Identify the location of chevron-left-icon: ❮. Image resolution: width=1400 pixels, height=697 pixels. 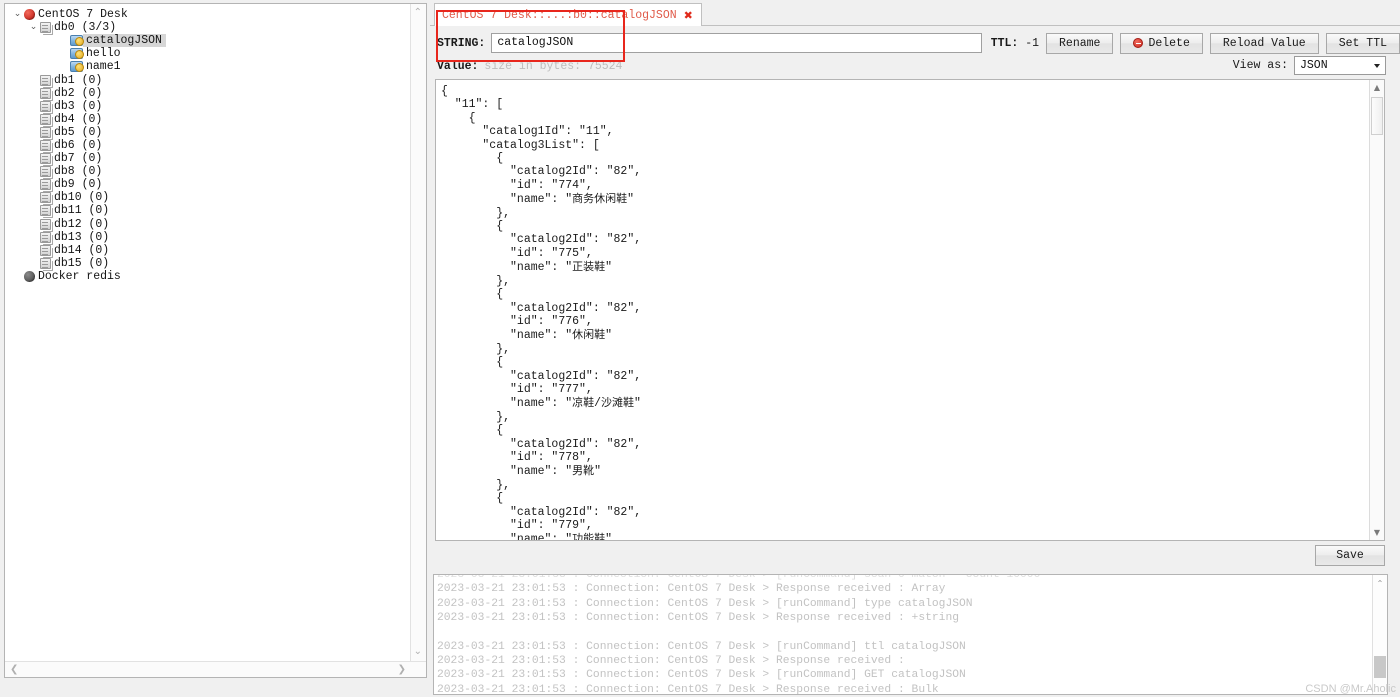
(14, 670).